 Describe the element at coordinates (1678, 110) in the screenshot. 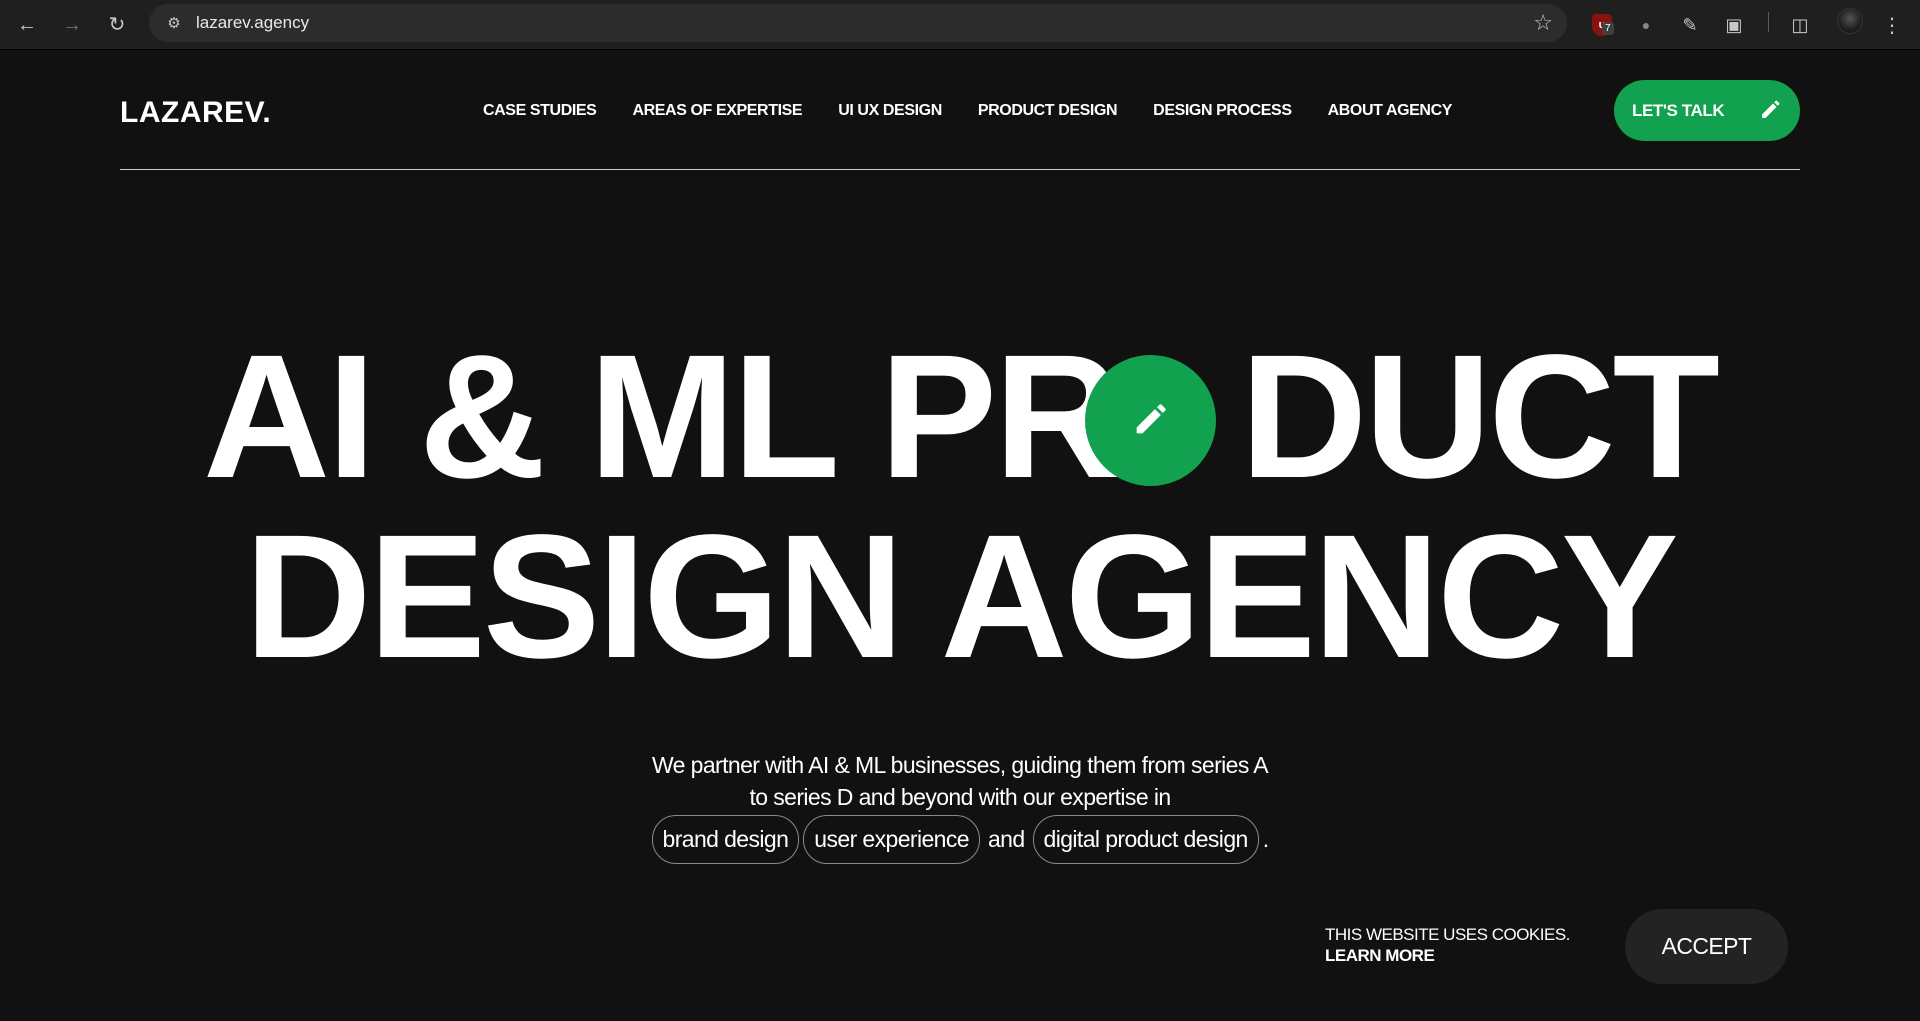

I see `lets-talk-label: LET'S TALK` at that location.